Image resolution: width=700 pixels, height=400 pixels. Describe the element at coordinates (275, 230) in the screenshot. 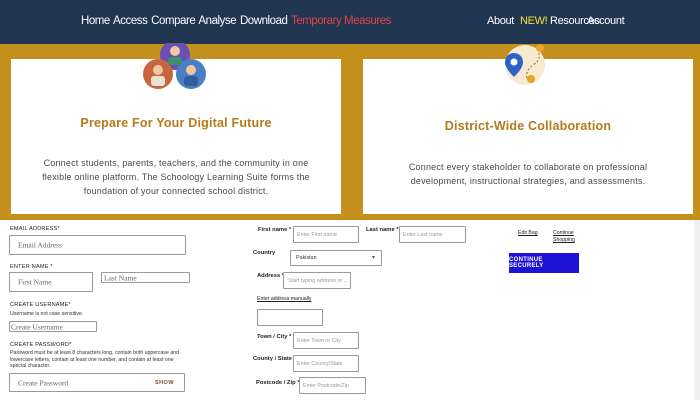

I see `first-name-label: First name *` at that location.